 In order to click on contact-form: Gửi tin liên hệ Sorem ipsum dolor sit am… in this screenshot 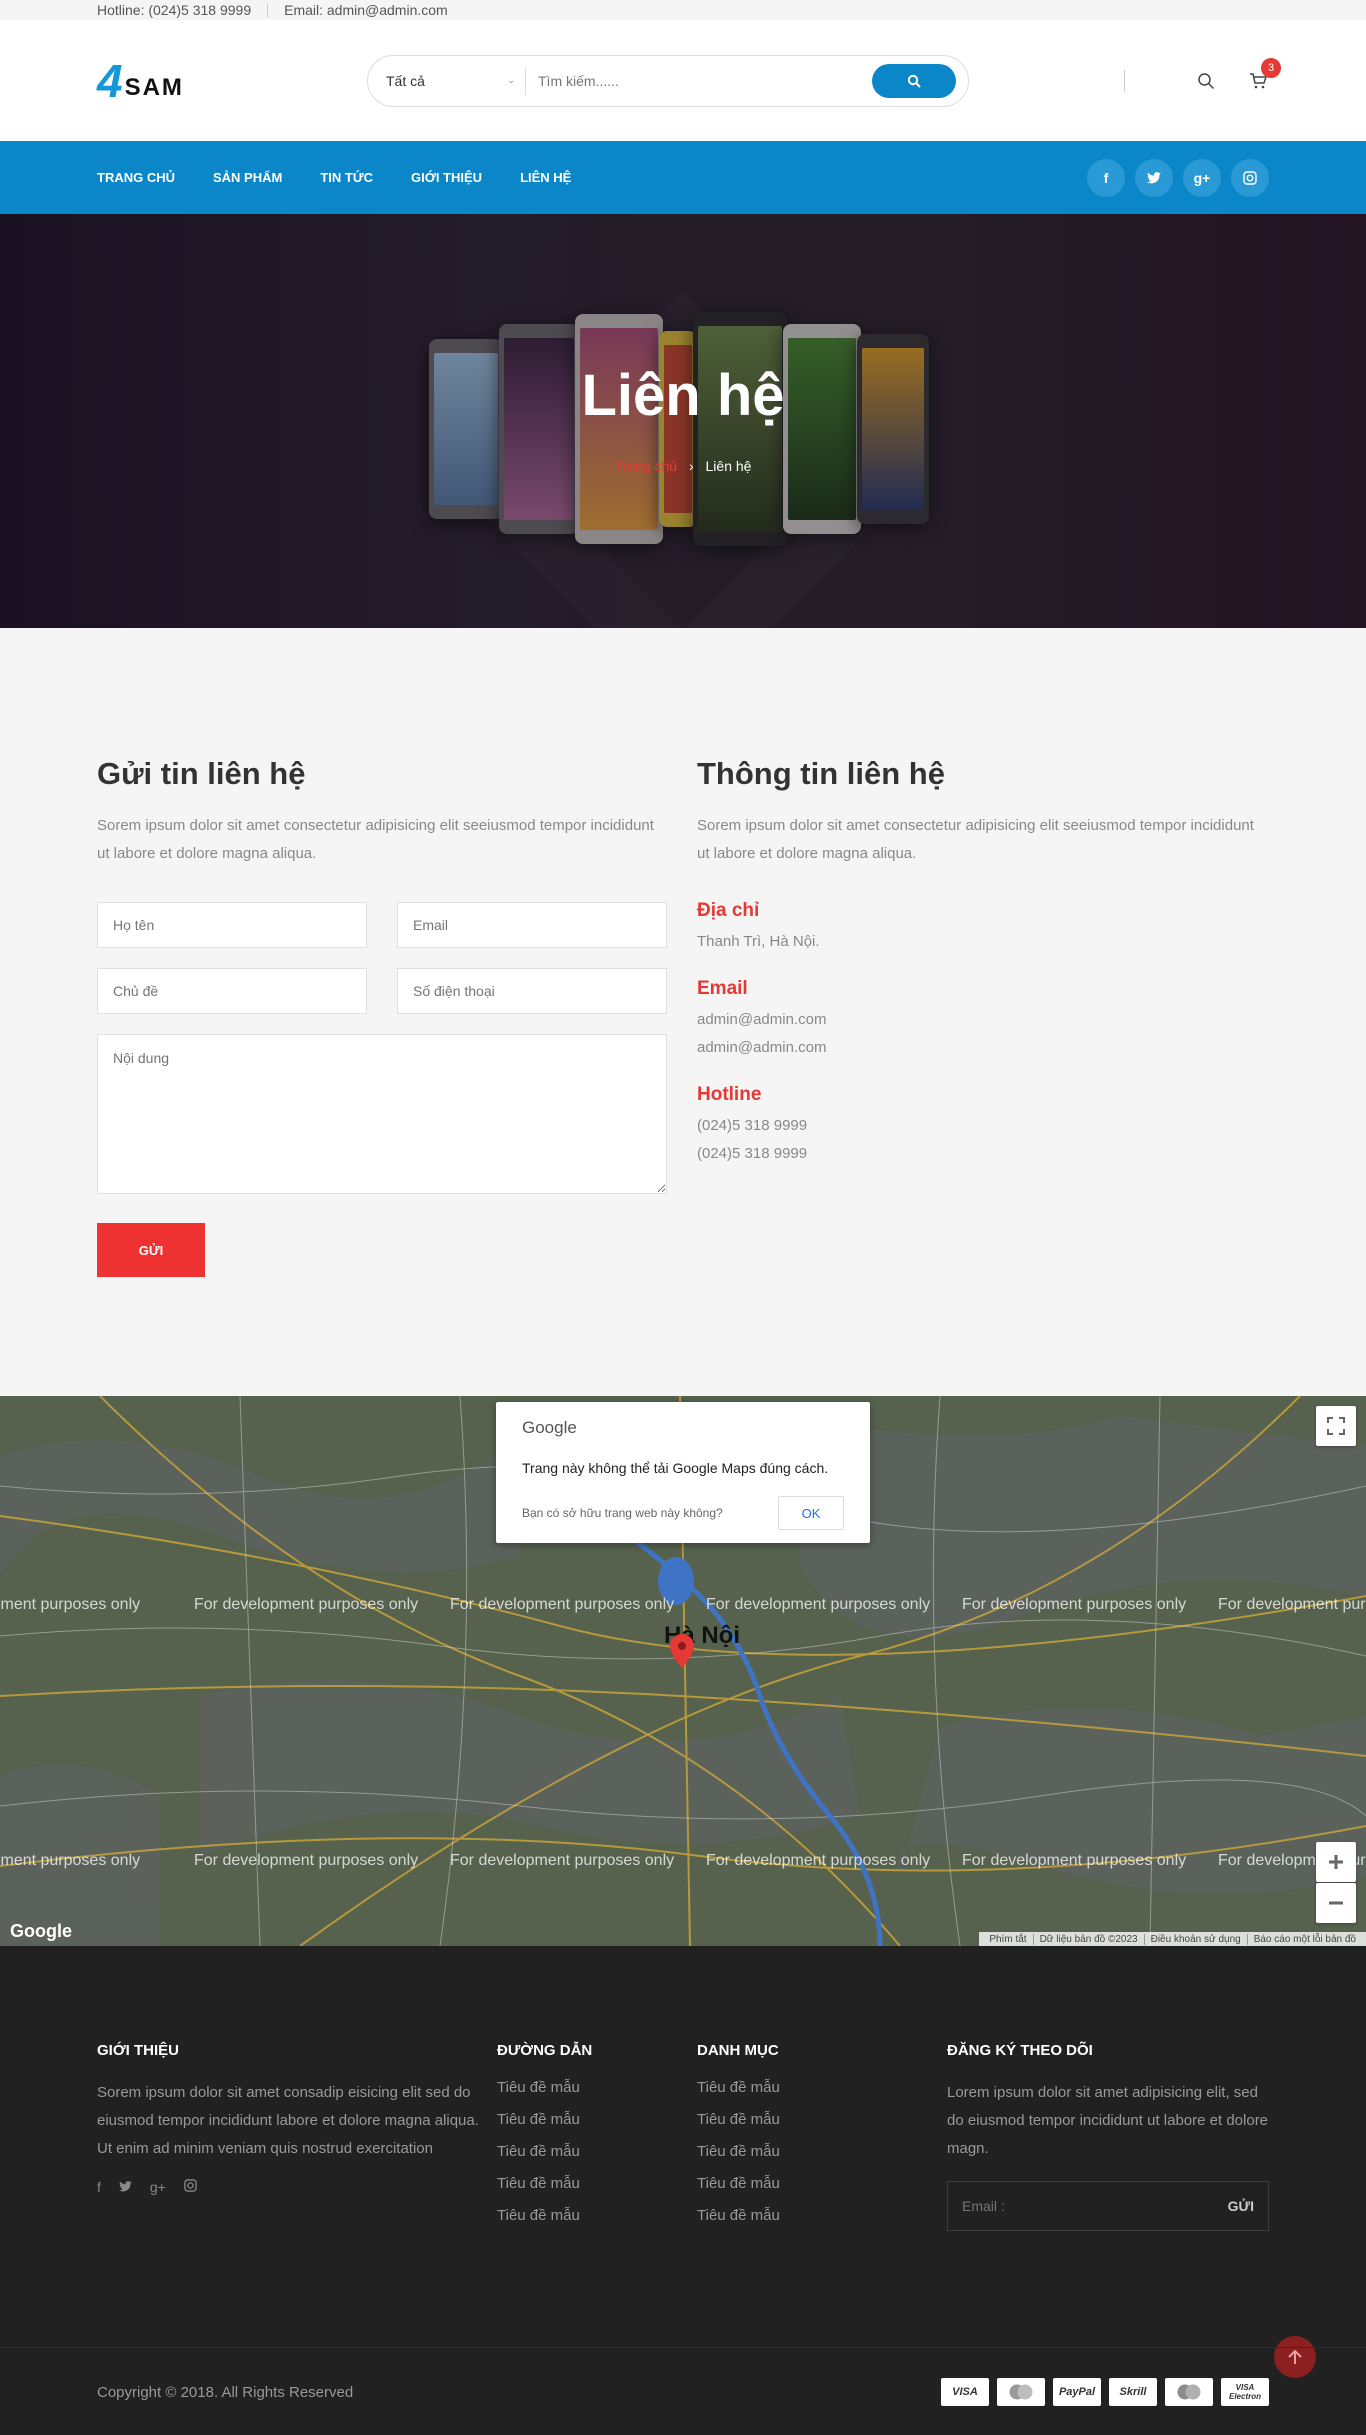, I will do `click(382, 1016)`.